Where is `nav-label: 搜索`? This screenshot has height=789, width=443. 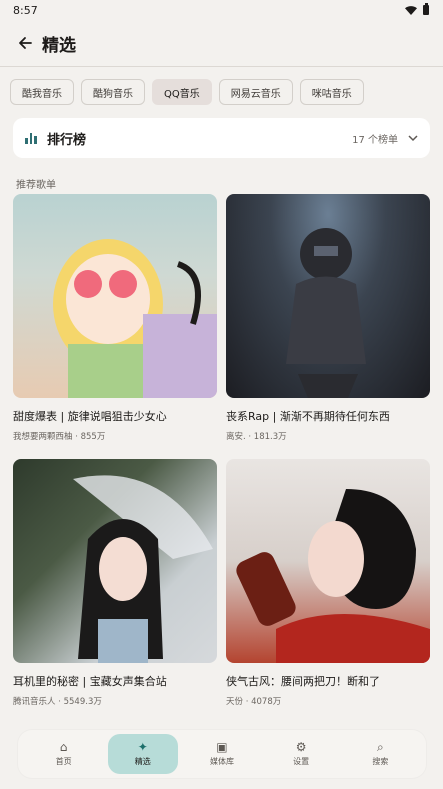
nav-label: 搜索 is located at coordinates (380, 761).